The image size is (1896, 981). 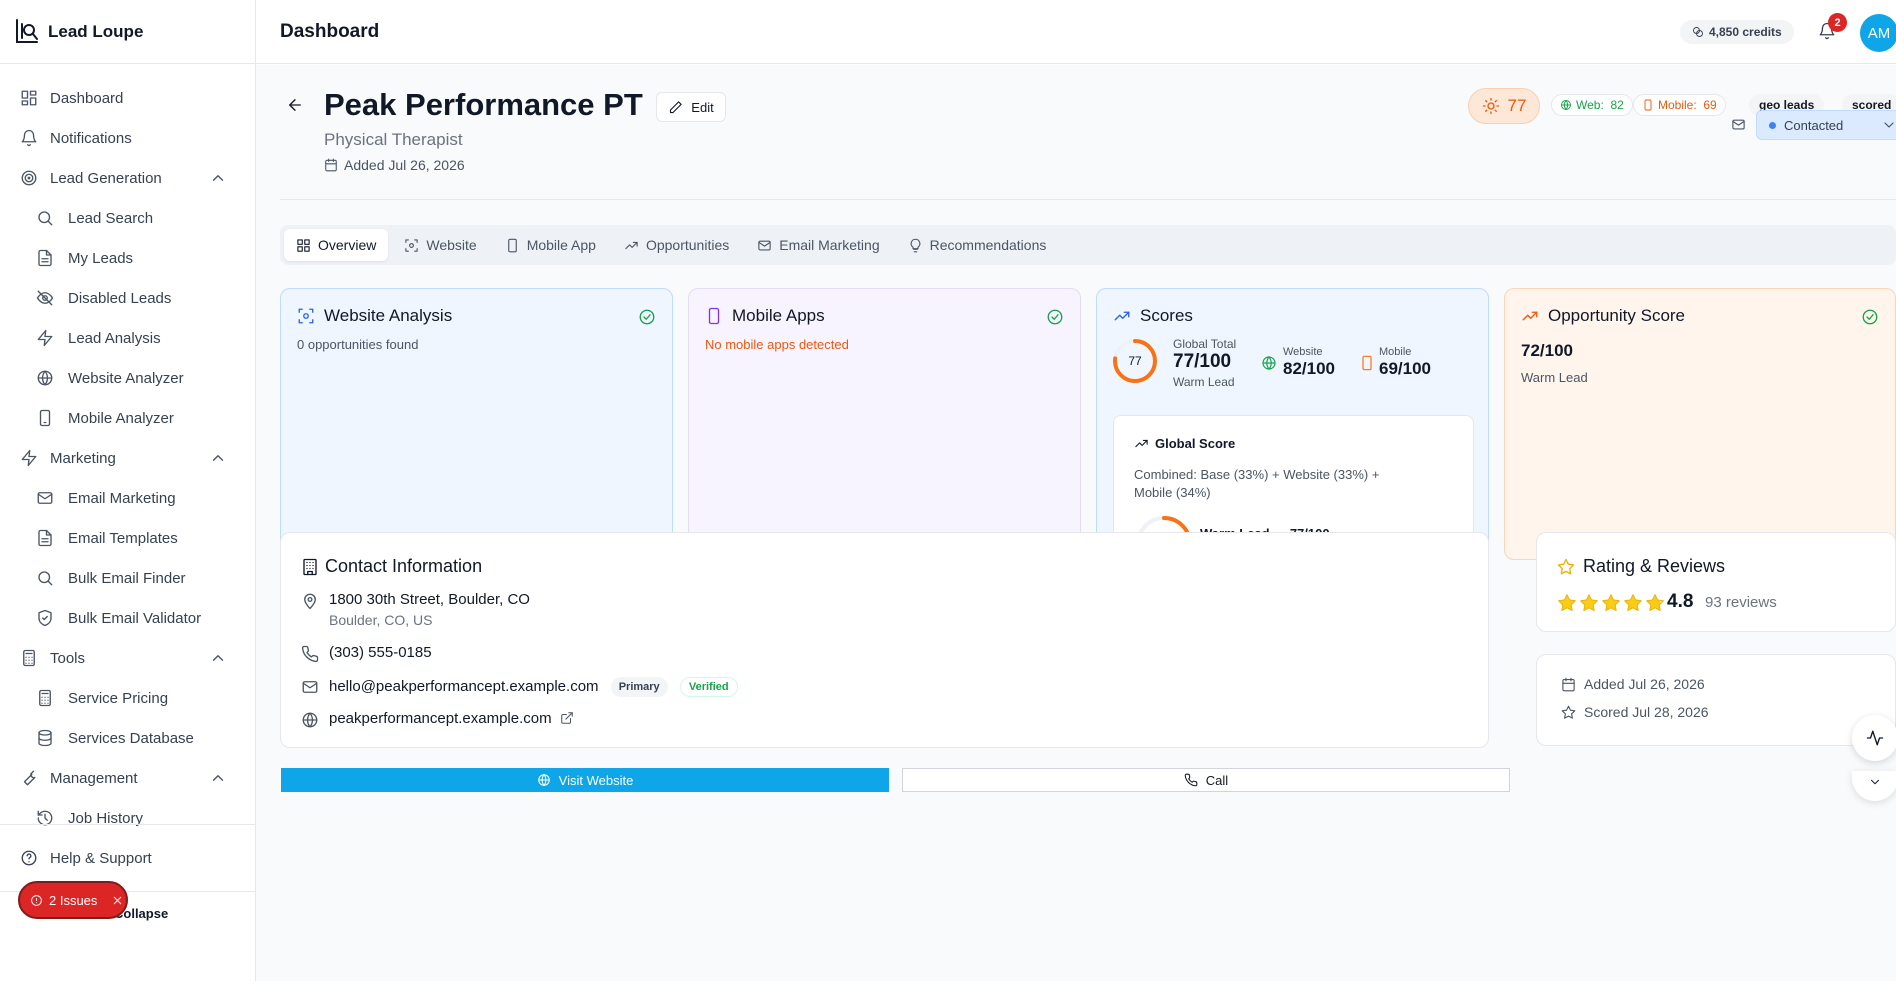 What do you see at coordinates (1617, 315) in the screenshot?
I see `opportunity-score-title: Opportunity Score` at bounding box center [1617, 315].